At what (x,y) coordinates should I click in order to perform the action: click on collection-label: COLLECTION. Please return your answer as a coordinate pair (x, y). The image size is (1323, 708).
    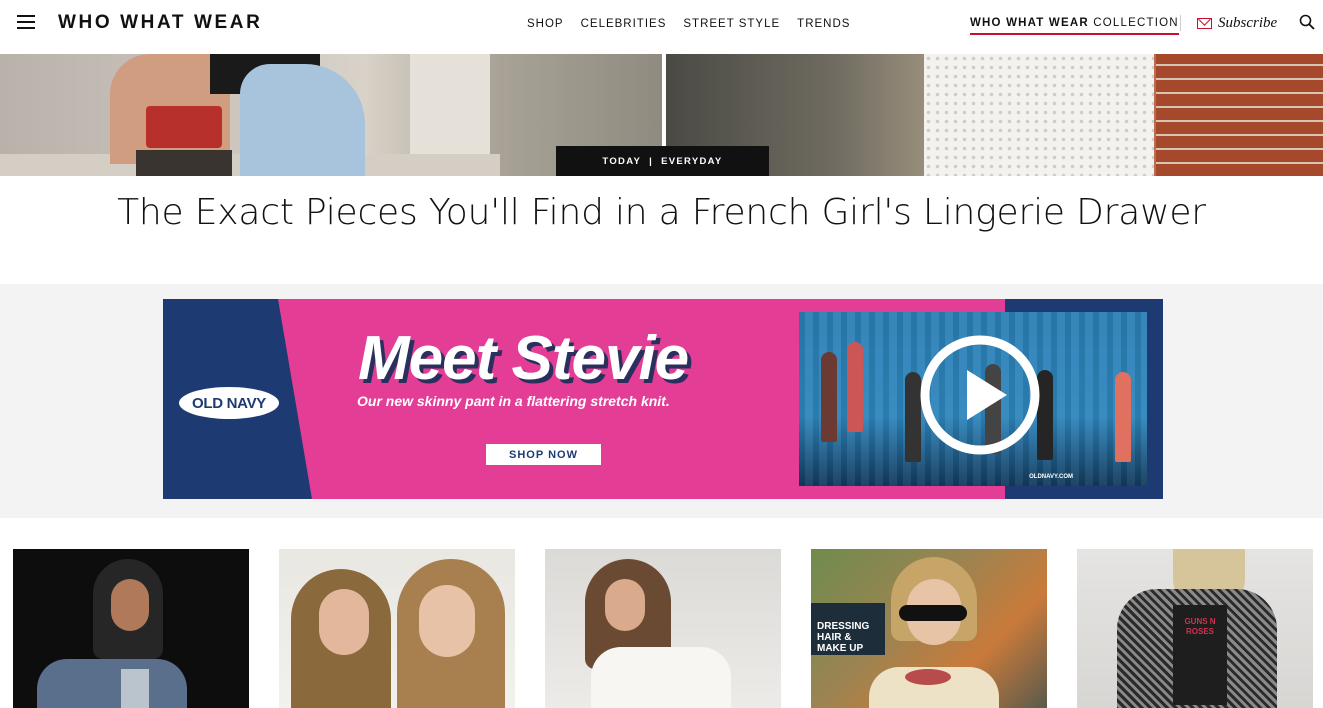
    Looking at the image, I should click on (1136, 23).